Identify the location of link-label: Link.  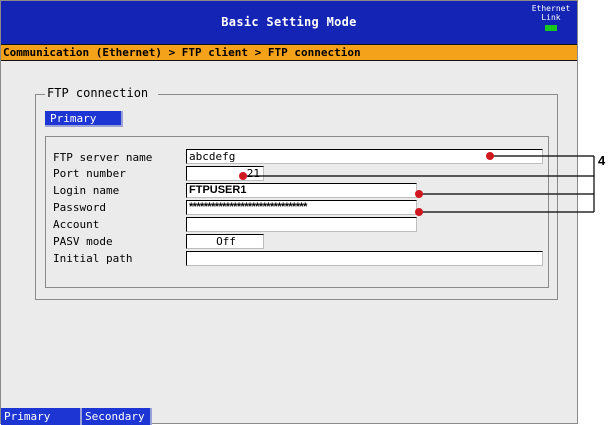
(551, 17).